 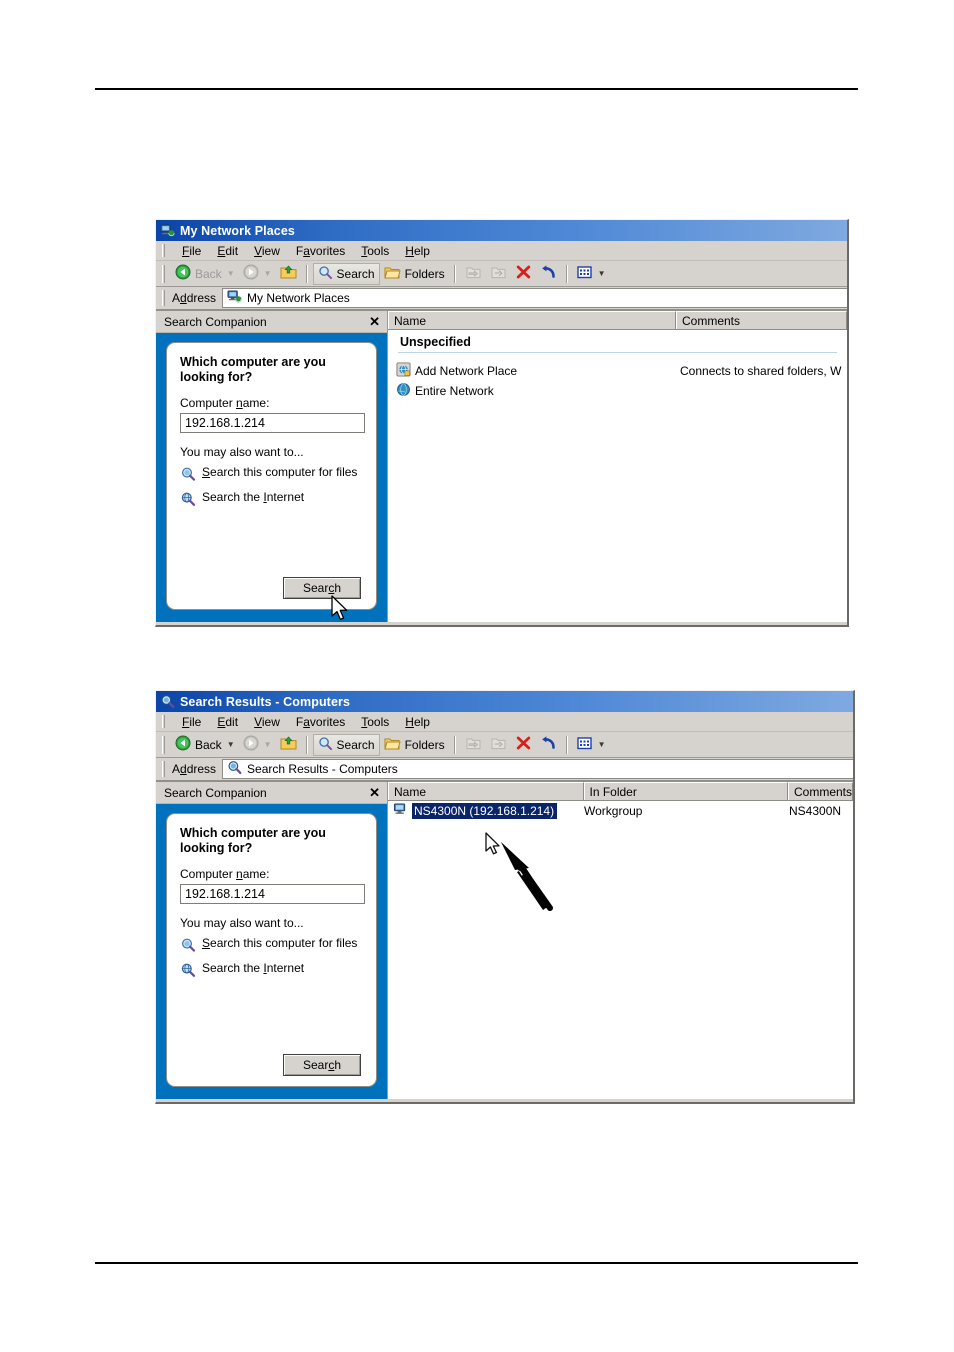 What do you see at coordinates (504, 722) in the screenshot?
I see `window2-menubar: File Edit View Favorites Tools Help` at bounding box center [504, 722].